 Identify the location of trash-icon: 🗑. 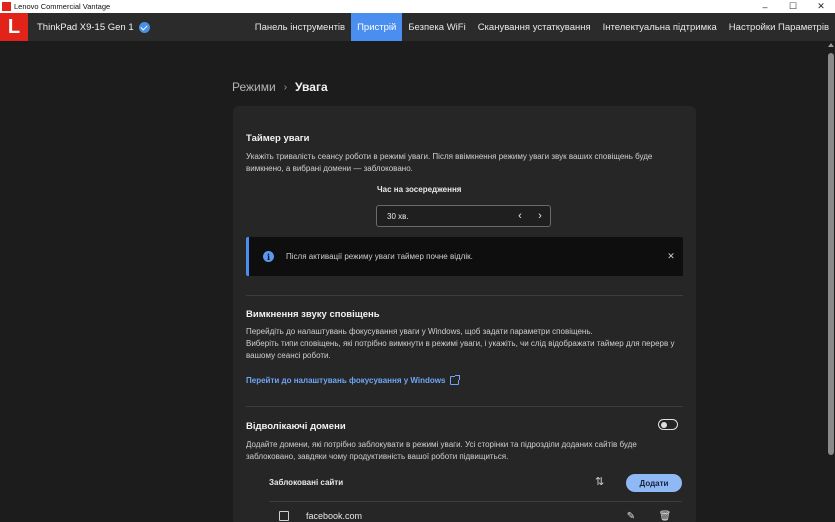
(665, 516).